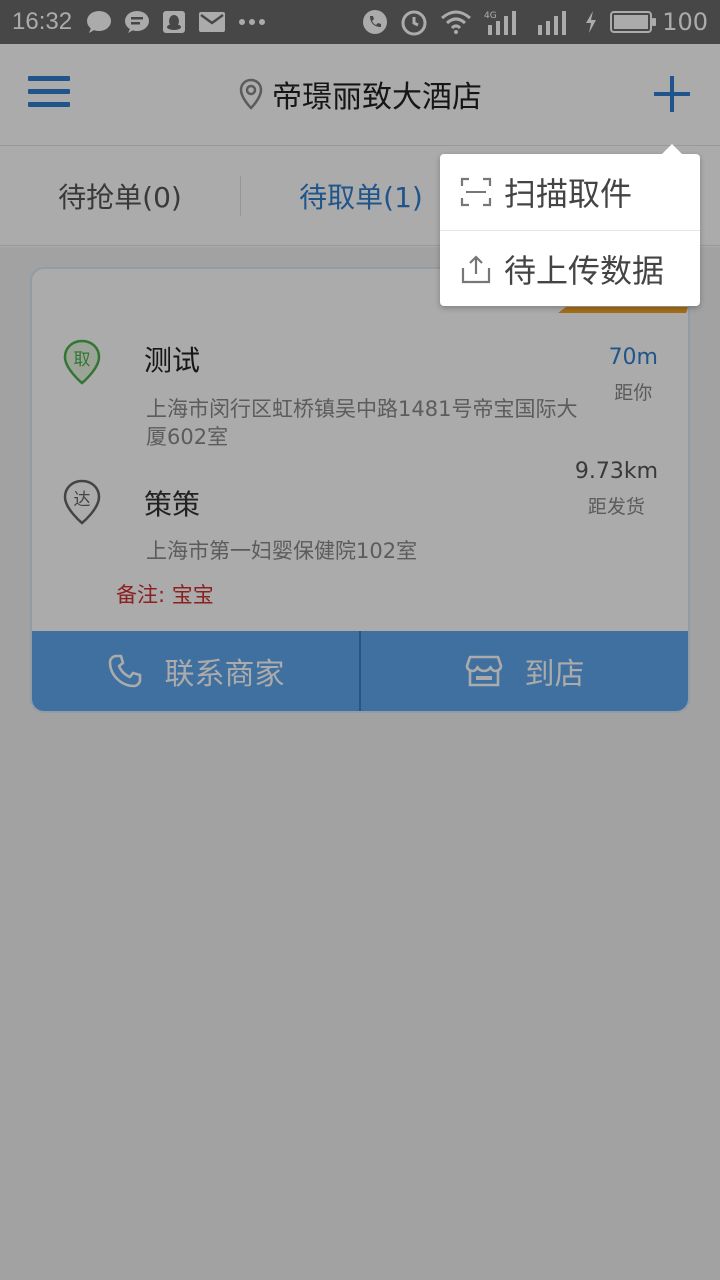 Image resolution: width=720 pixels, height=1280 pixels. Describe the element at coordinates (476, 268) in the screenshot. I see `upload-icon` at that location.